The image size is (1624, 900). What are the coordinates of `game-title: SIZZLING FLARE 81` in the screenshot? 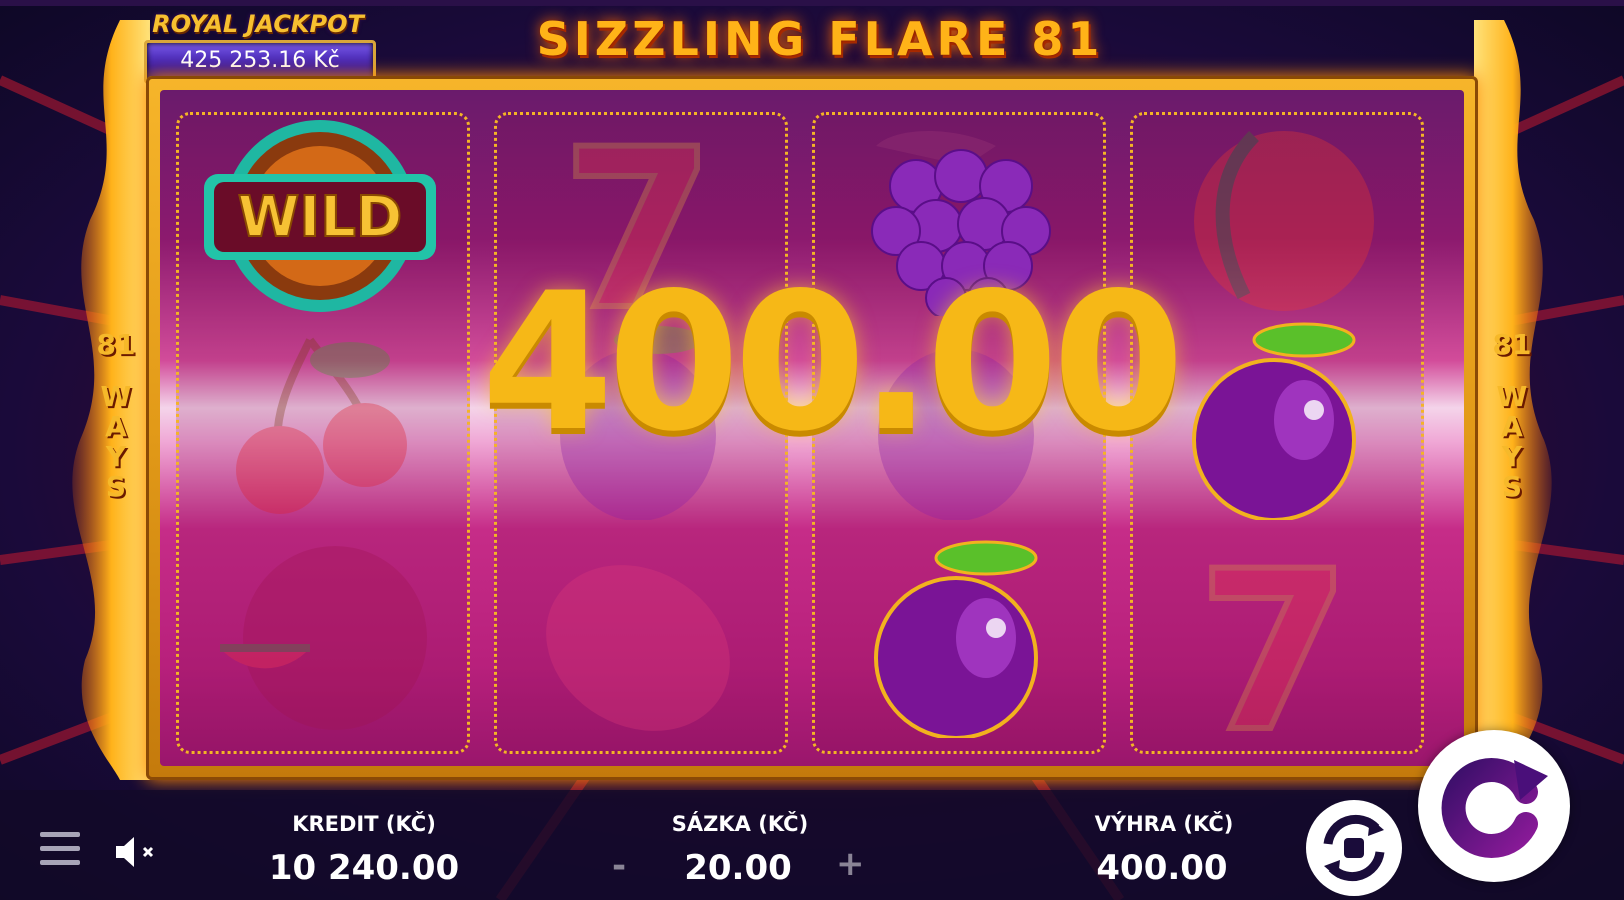 It's located at (820, 39).